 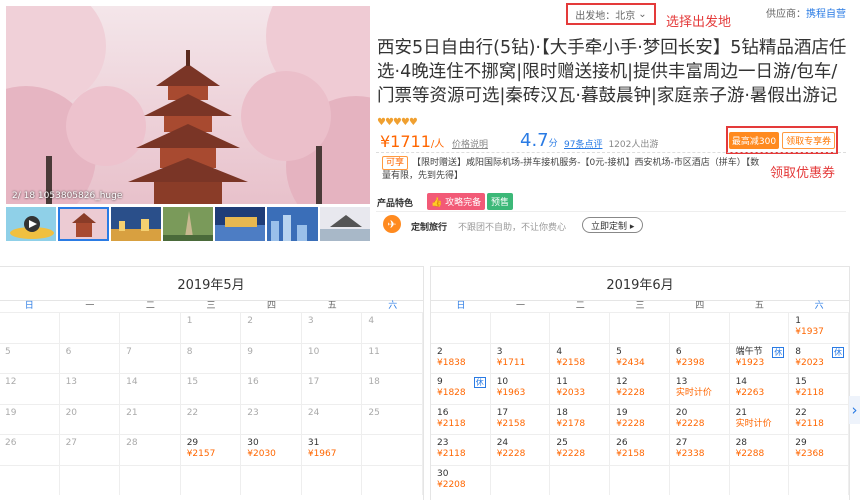 What do you see at coordinates (640, 357) in the screenshot?
I see `calendar-day: 5 ¥2434` at bounding box center [640, 357].